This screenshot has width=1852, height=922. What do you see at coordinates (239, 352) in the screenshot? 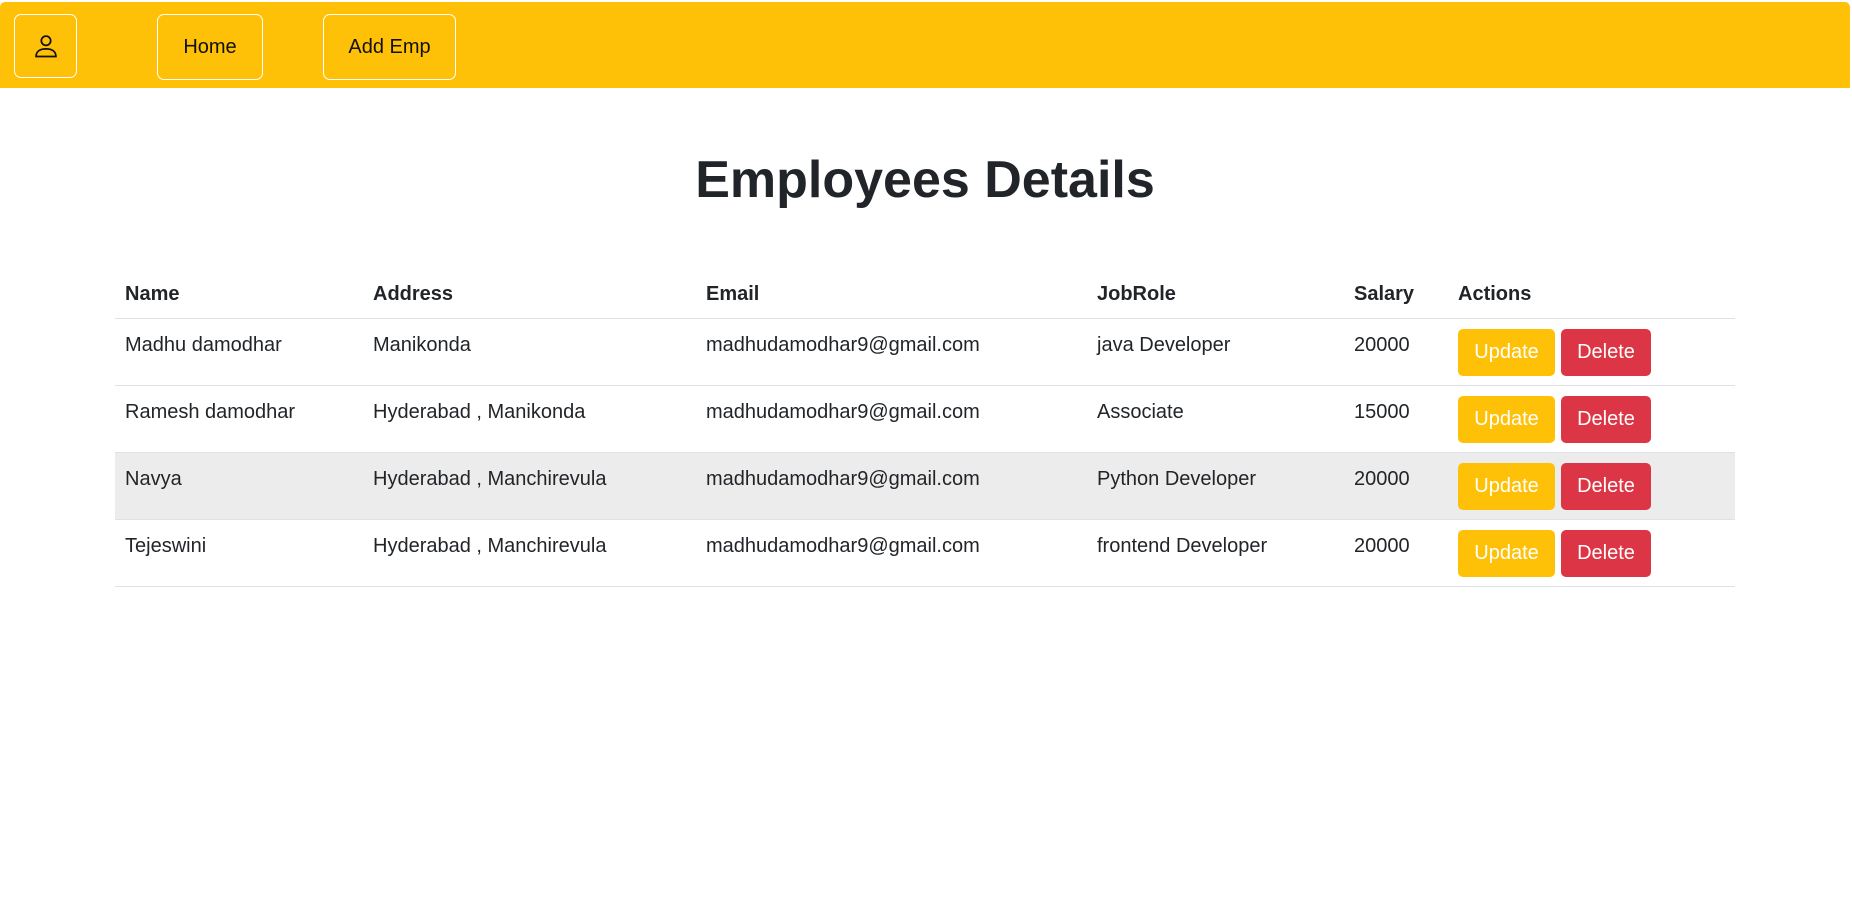
I see `cell-name: Madhu damodhar` at bounding box center [239, 352].